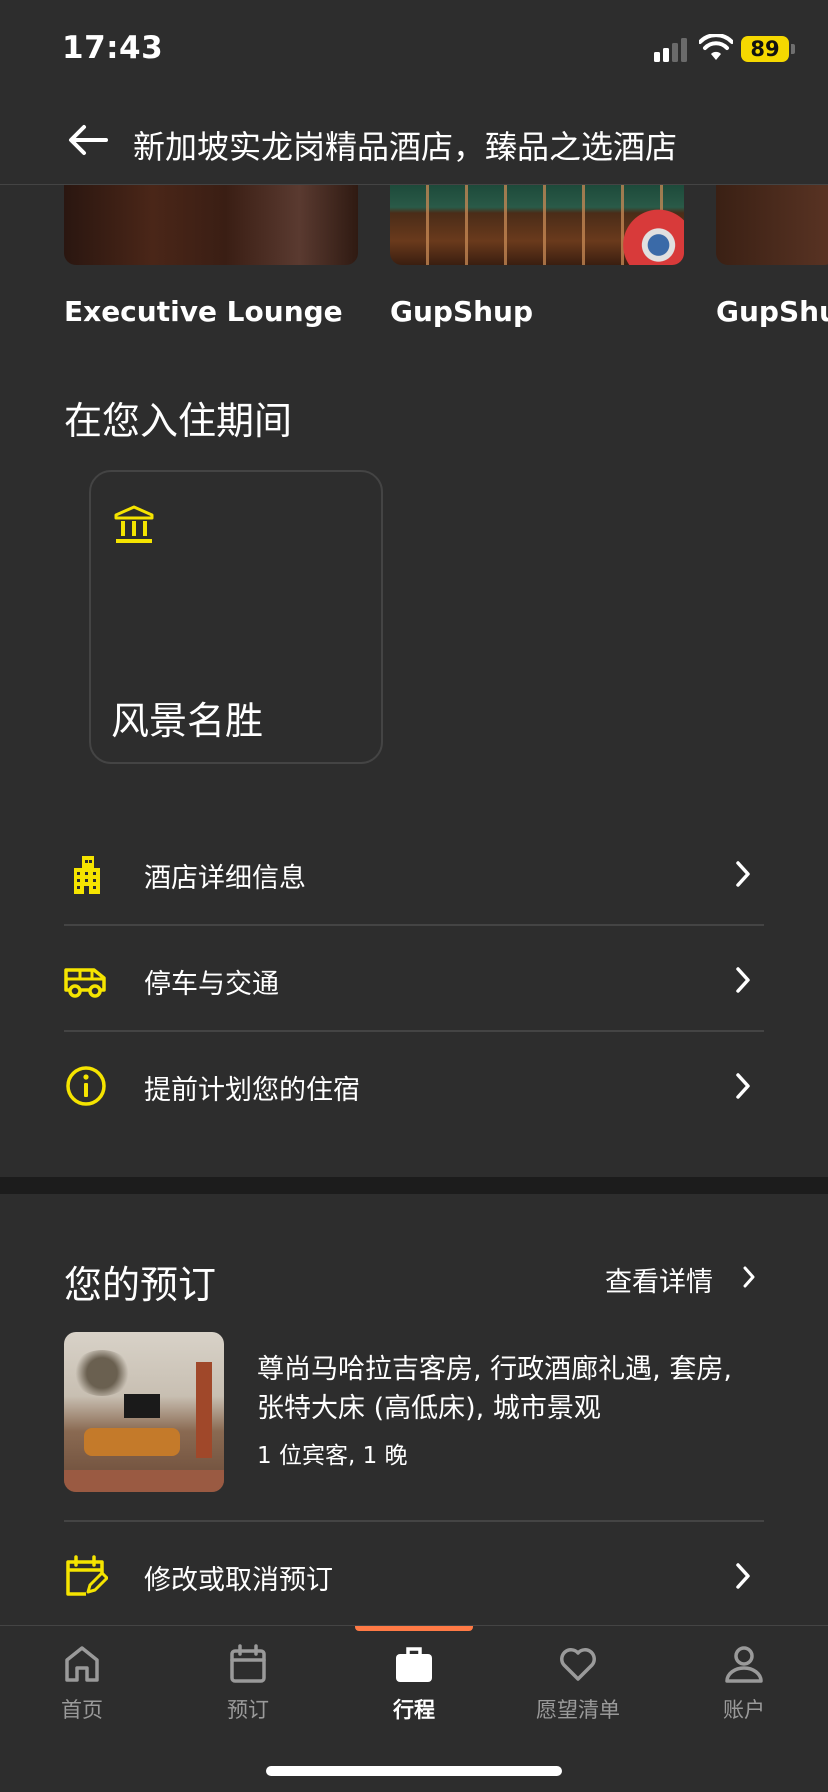 The width and height of the screenshot is (828, 1792). I want to click on tab-trips: 行程, so click(414, 1694).